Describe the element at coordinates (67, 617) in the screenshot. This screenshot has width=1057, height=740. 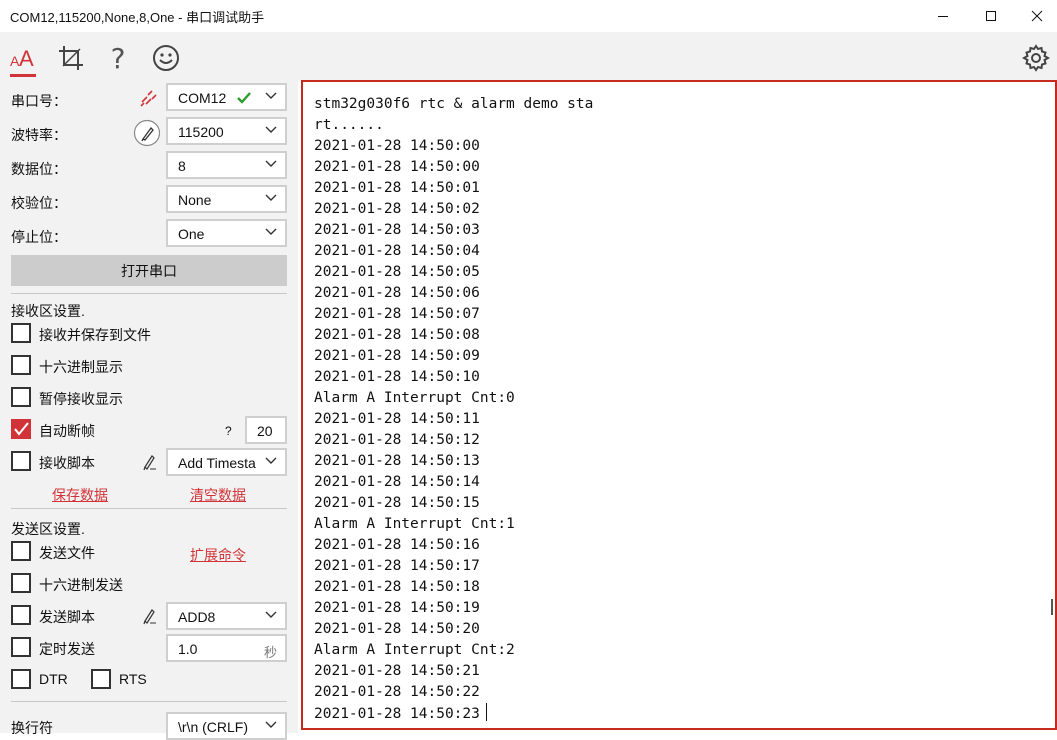
I see `send-script-label: 发送脚本` at that location.